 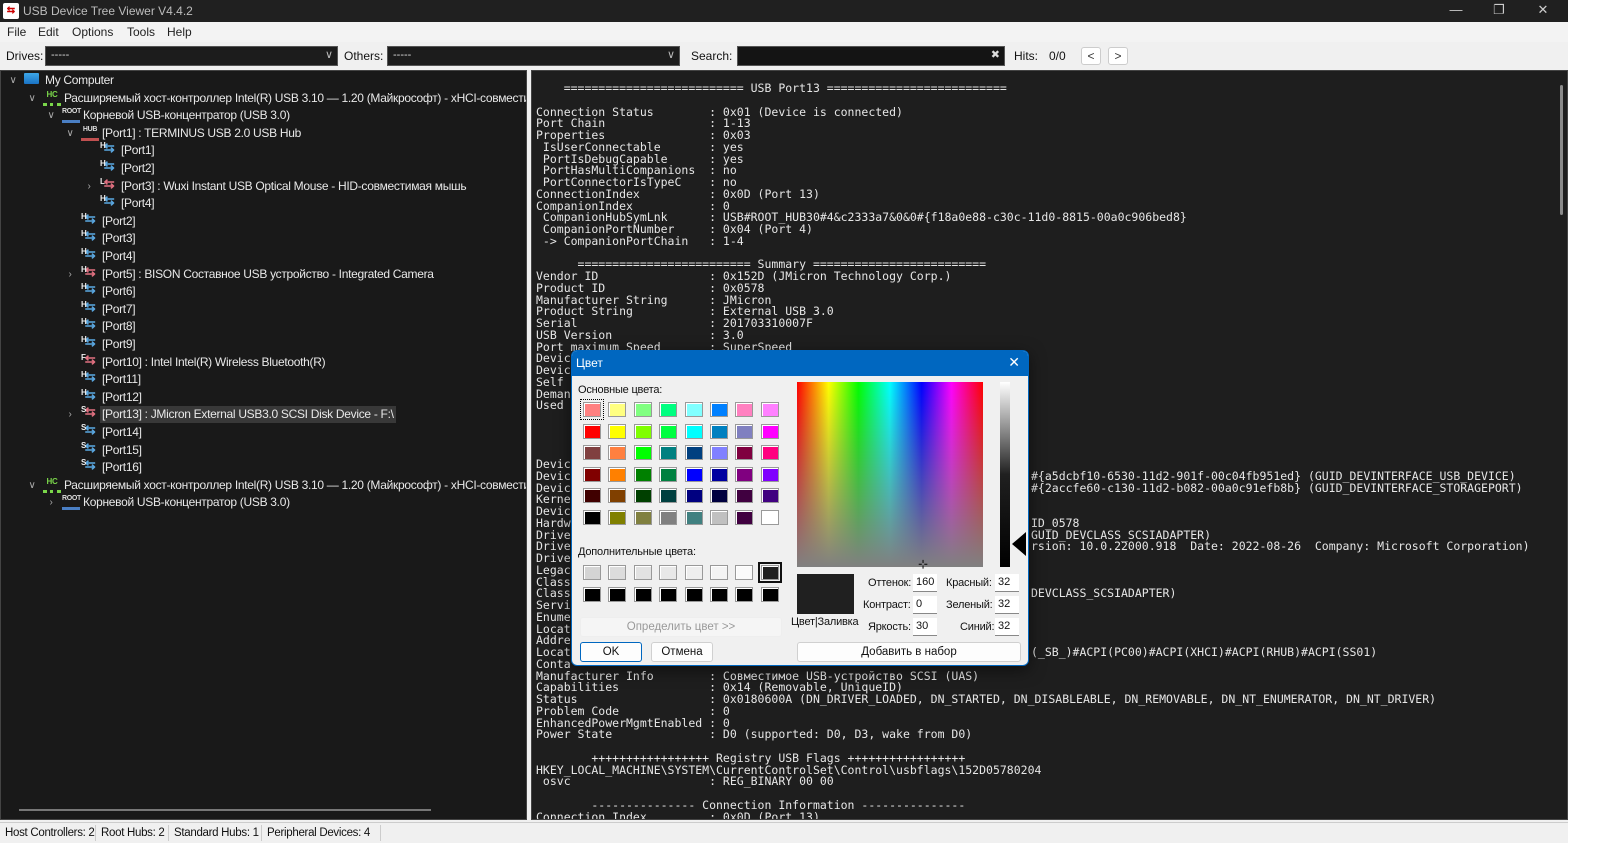 What do you see at coordinates (263, 502) in the screenshot?
I see `tree-item: › ROOT Корневой USB-концентратор (USB 3.0)` at bounding box center [263, 502].